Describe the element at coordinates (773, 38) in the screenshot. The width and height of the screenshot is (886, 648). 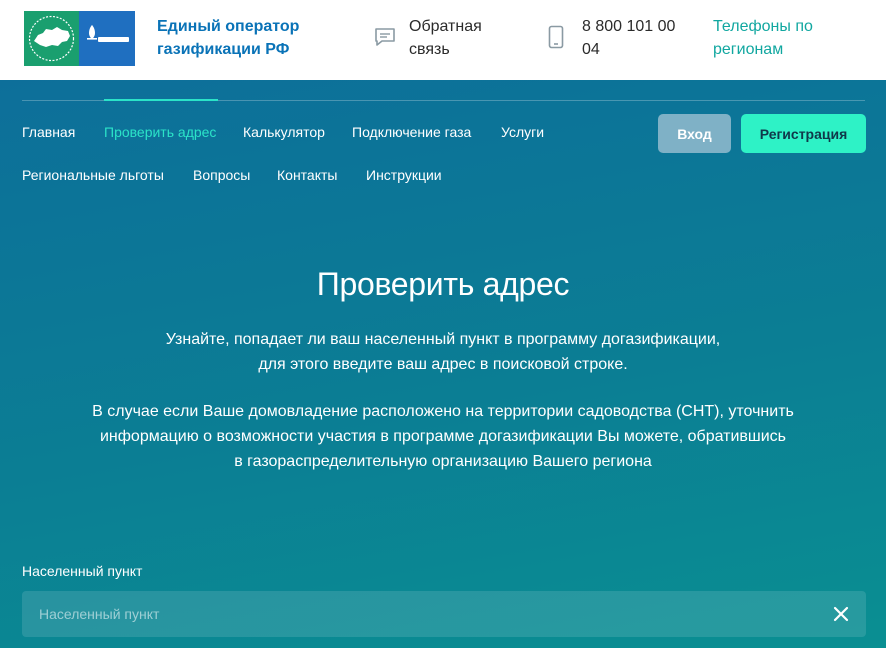
I see `regional-phones-link: Телефоны по регионам` at that location.